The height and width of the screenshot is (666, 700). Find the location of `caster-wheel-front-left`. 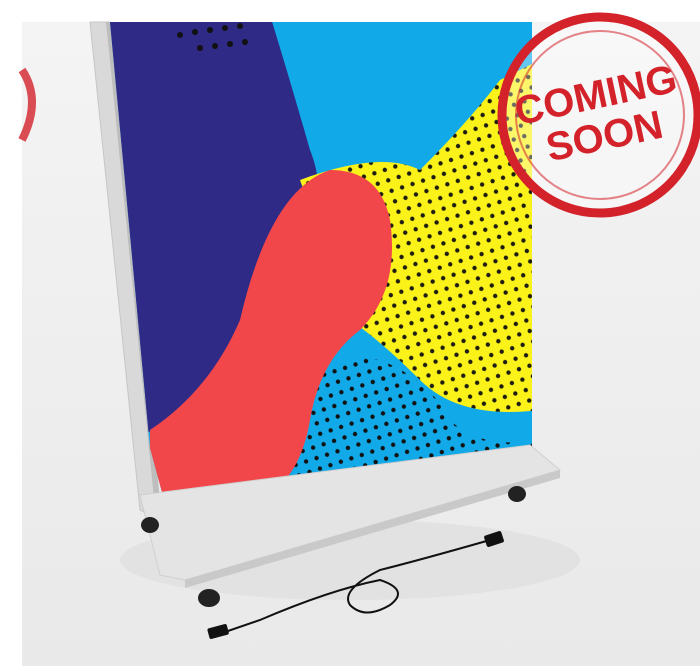

caster-wheel-front-left is located at coordinates (209, 598).